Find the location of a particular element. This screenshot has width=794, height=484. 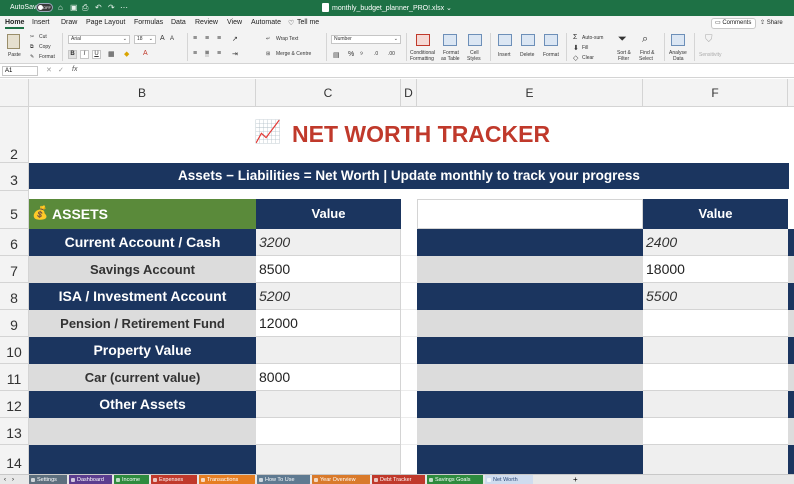

row-header-2: 2 is located at coordinates (14, 135).